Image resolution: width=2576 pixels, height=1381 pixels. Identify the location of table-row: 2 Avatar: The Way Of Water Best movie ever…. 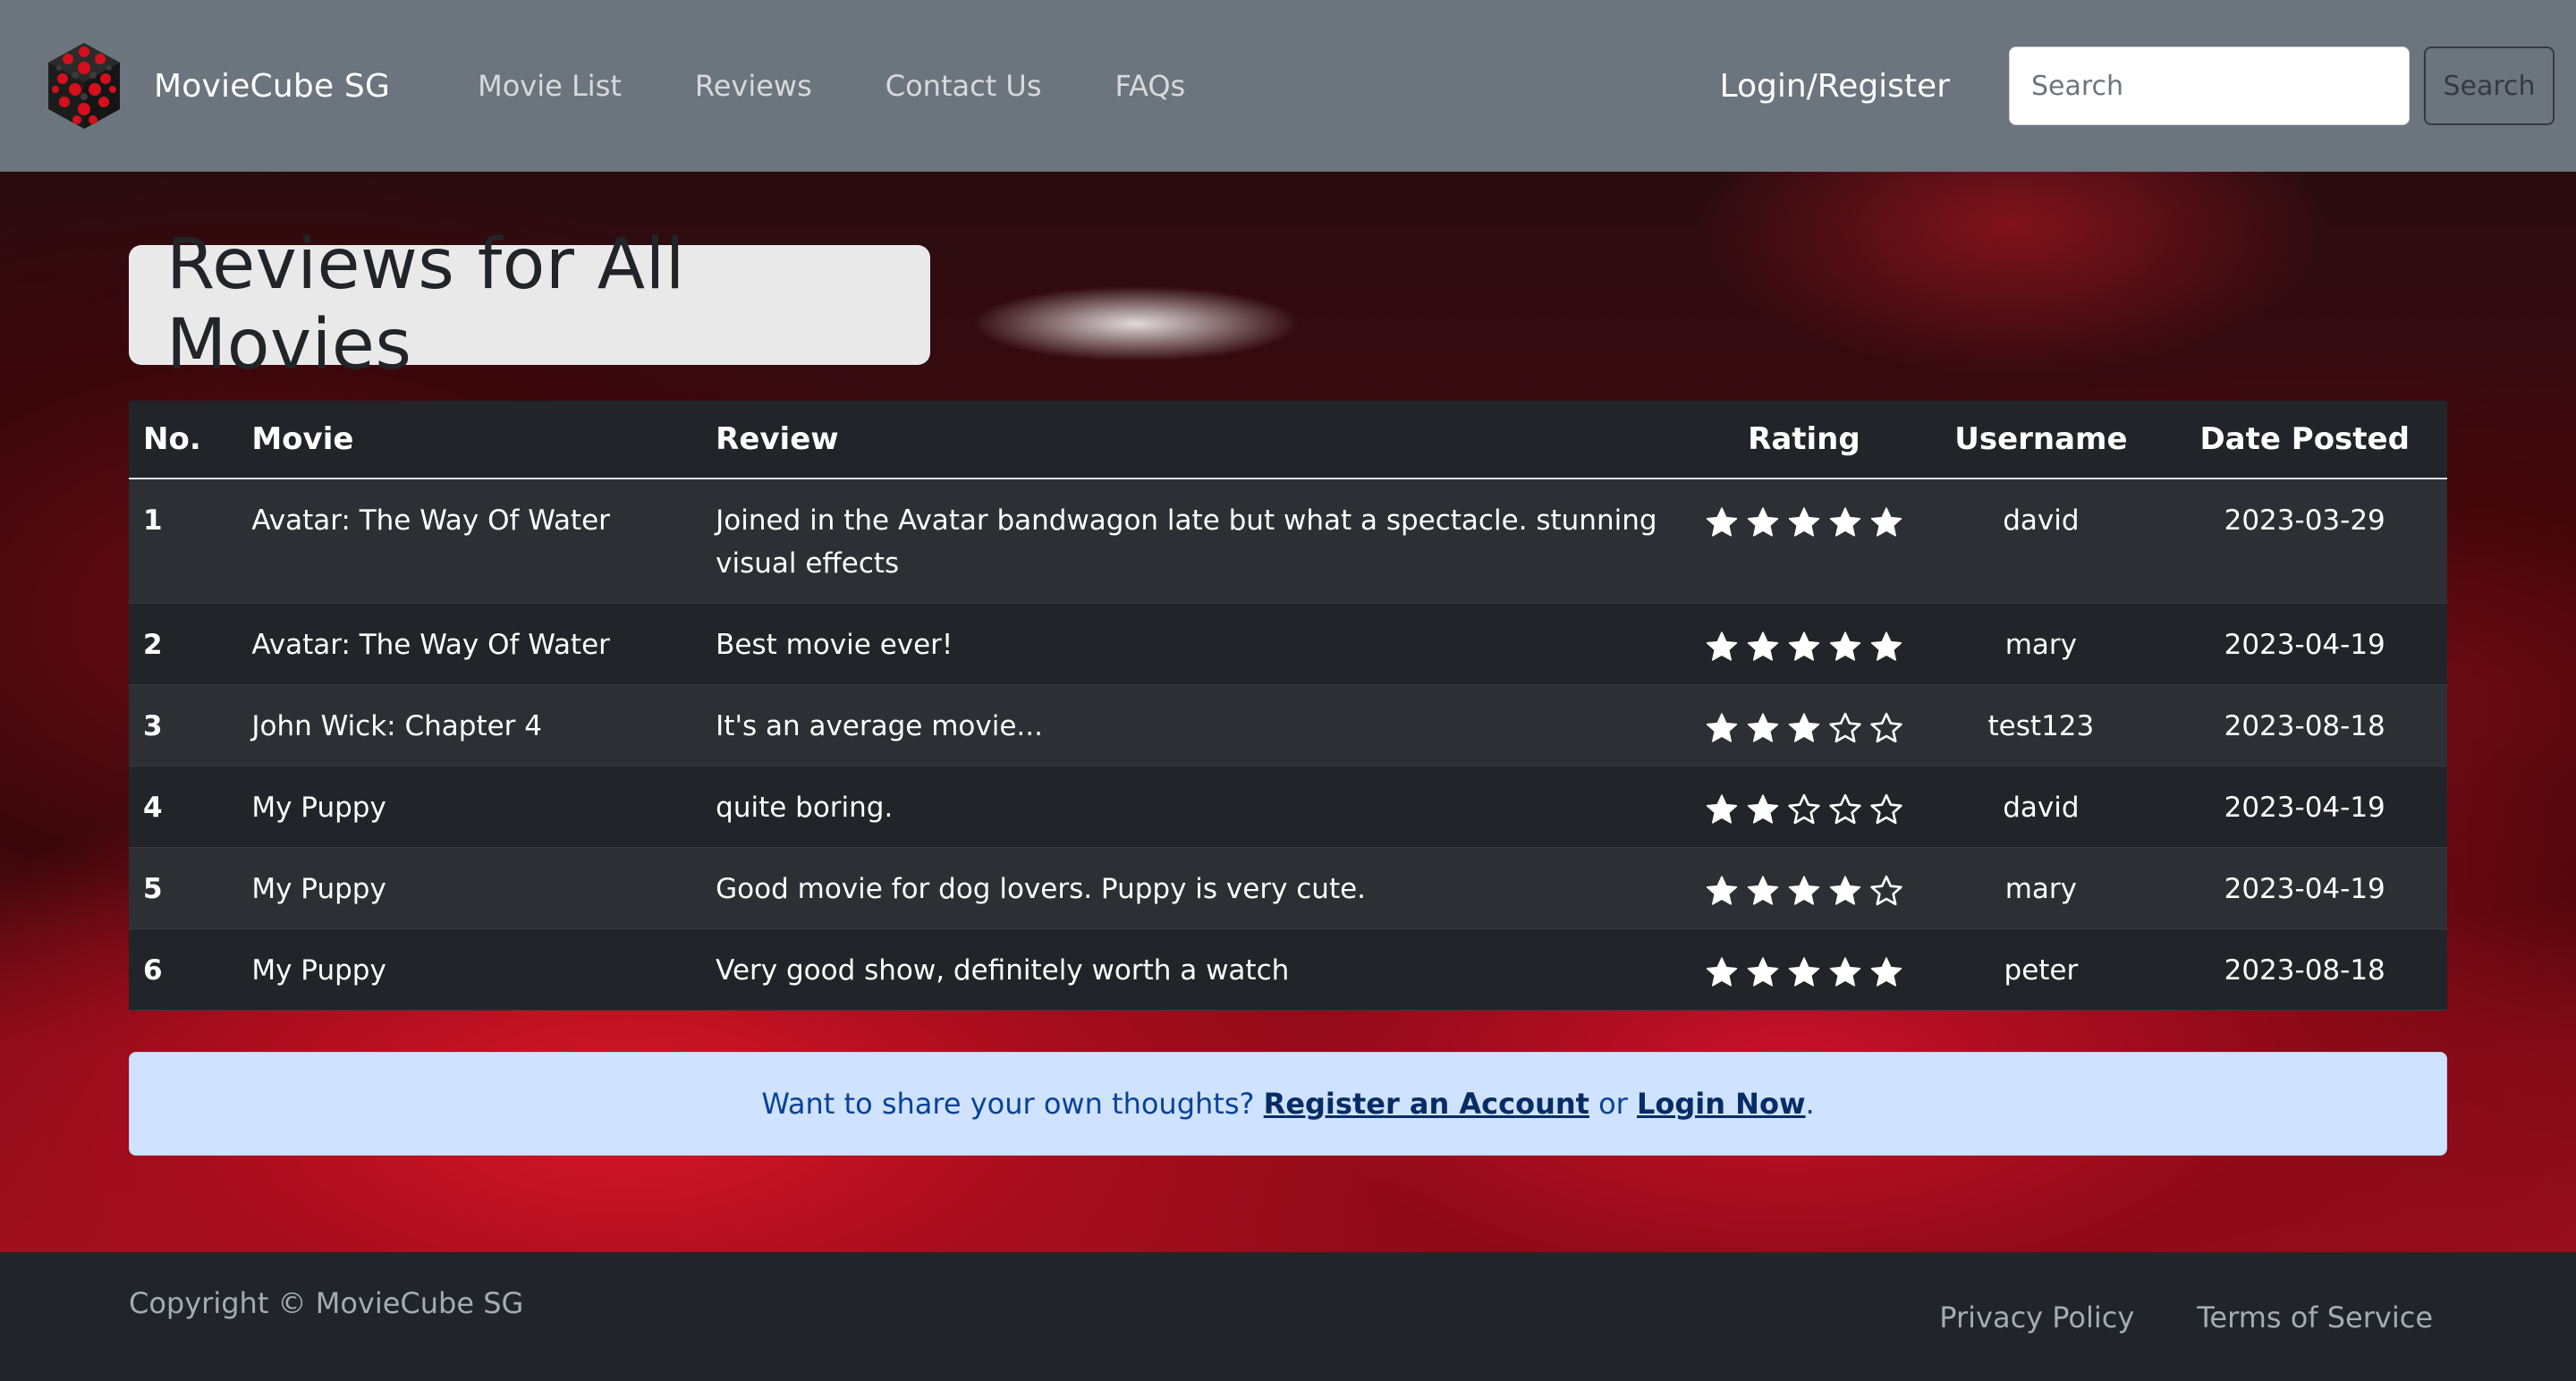
(1288, 644).